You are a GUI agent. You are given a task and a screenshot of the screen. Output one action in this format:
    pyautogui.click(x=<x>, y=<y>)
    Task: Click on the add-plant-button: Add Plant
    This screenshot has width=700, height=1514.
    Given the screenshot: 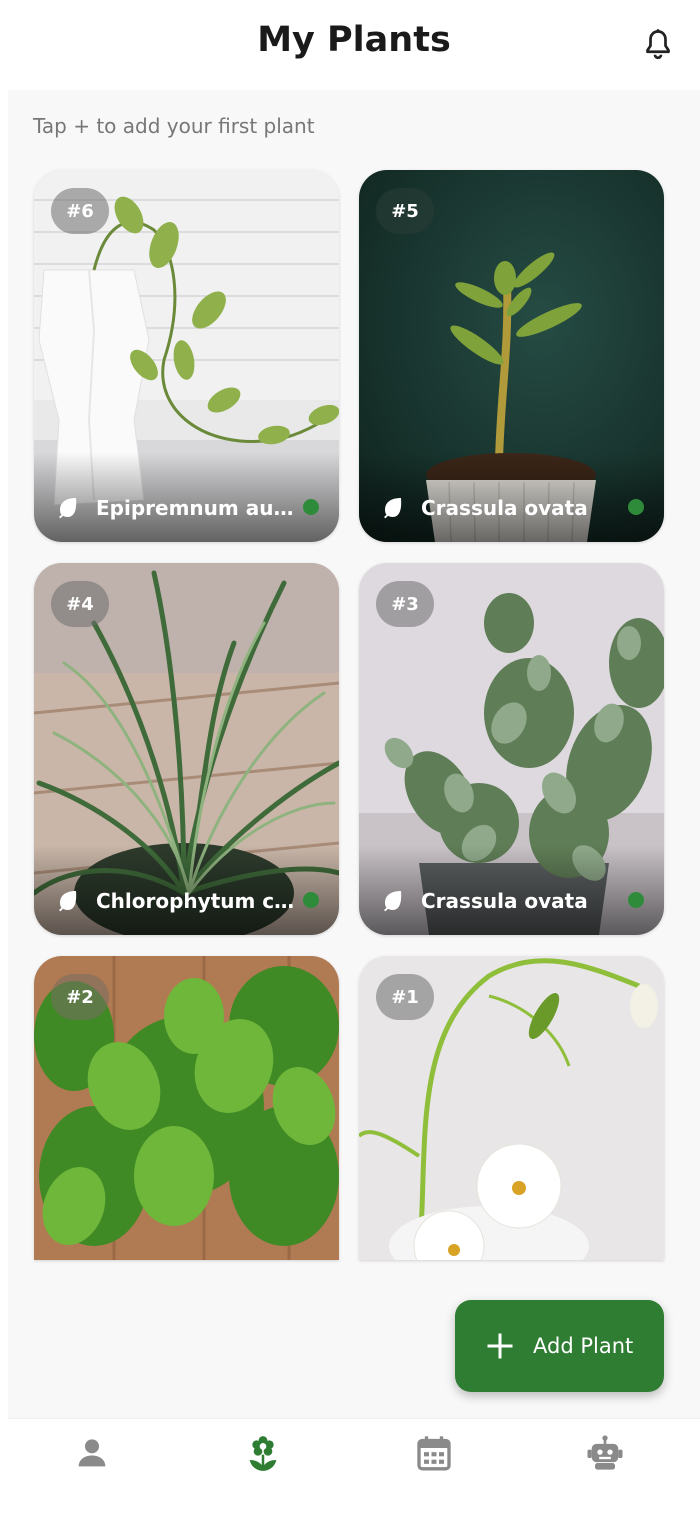 What is the action you would take?
    pyautogui.click(x=559, y=1346)
    